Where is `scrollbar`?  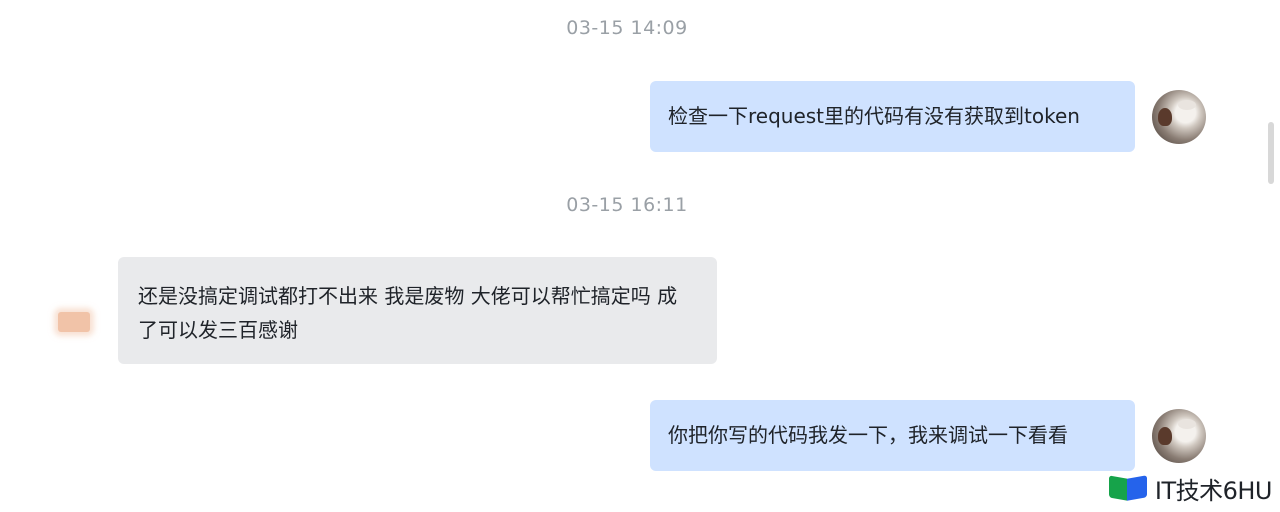 scrollbar is located at coordinates (1271, 153).